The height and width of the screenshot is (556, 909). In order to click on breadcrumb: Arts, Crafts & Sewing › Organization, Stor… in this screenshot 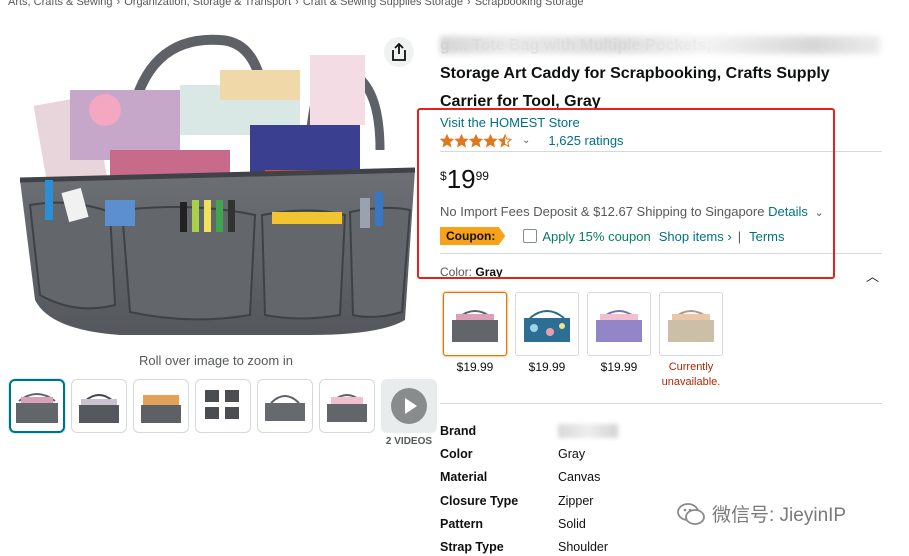, I will do `click(296, 4)`.